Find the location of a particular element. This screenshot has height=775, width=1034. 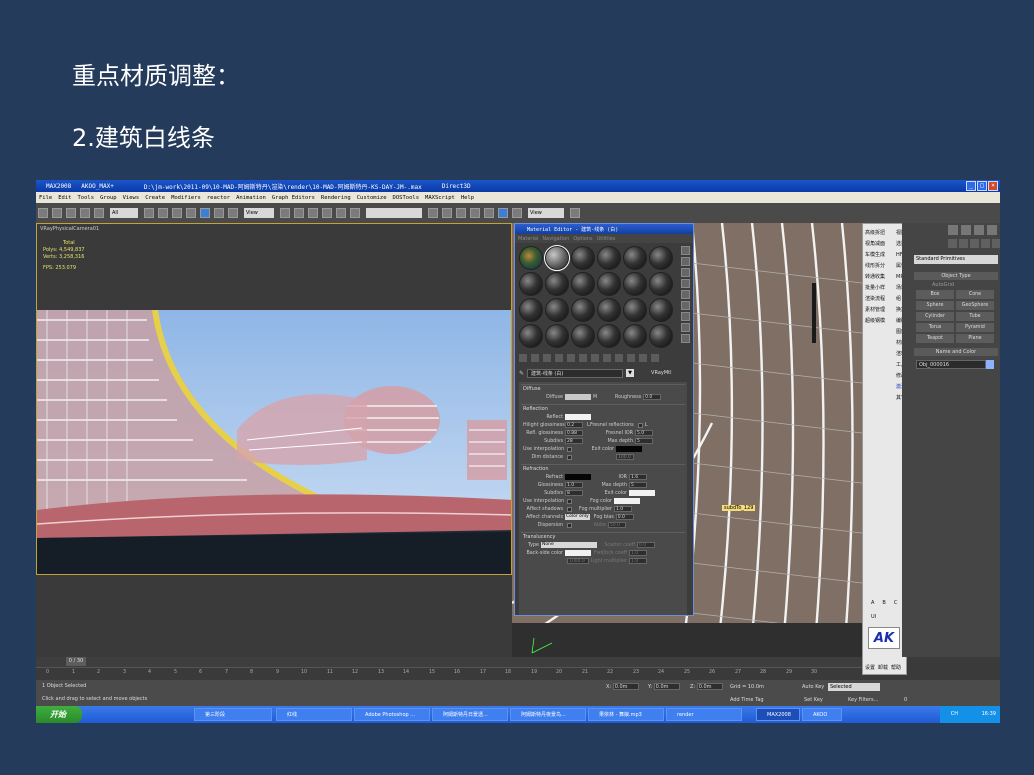

show-end-result-icon is located at coordinates (631, 358).